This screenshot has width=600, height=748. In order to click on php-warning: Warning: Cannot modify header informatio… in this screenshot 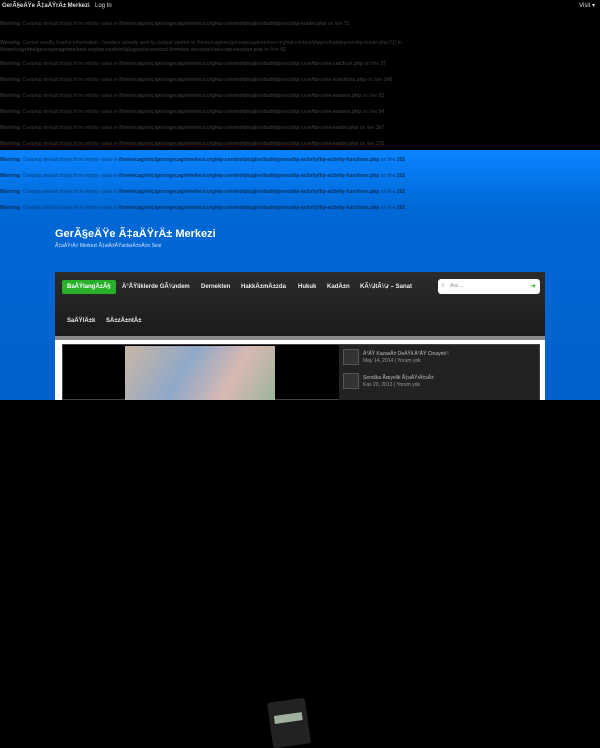, I will do `click(201, 47)`.